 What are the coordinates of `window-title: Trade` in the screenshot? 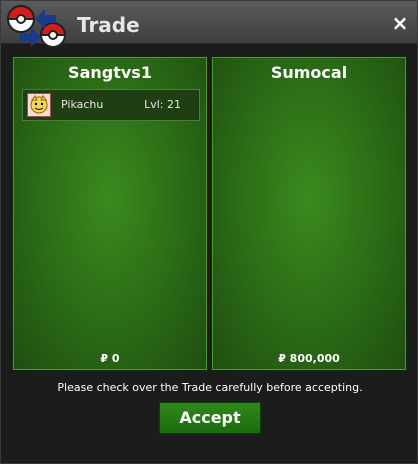 It's located at (108, 25).